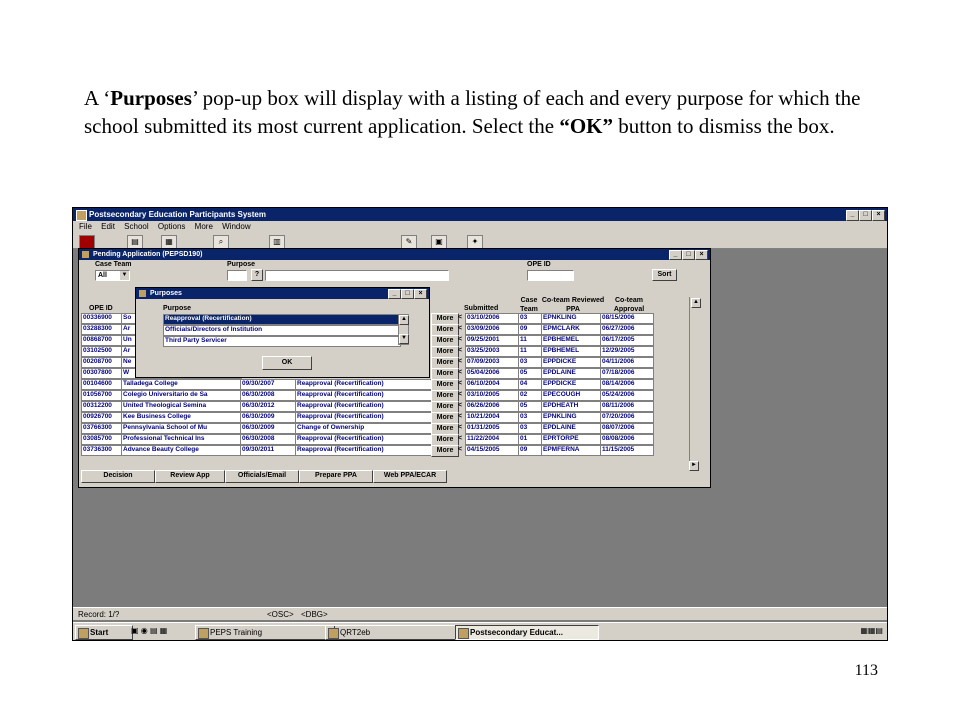  Describe the element at coordinates (87, 242) in the screenshot. I see `exit-icon` at that location.